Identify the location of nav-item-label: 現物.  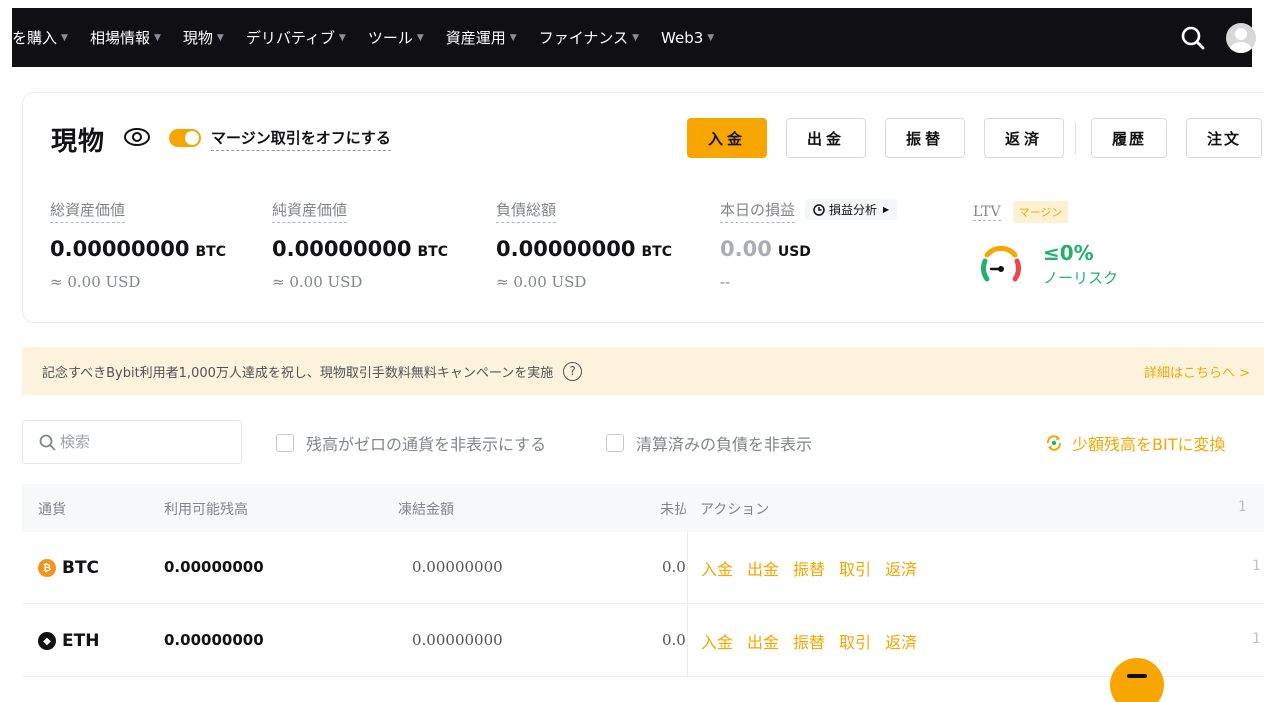
(197, 38).